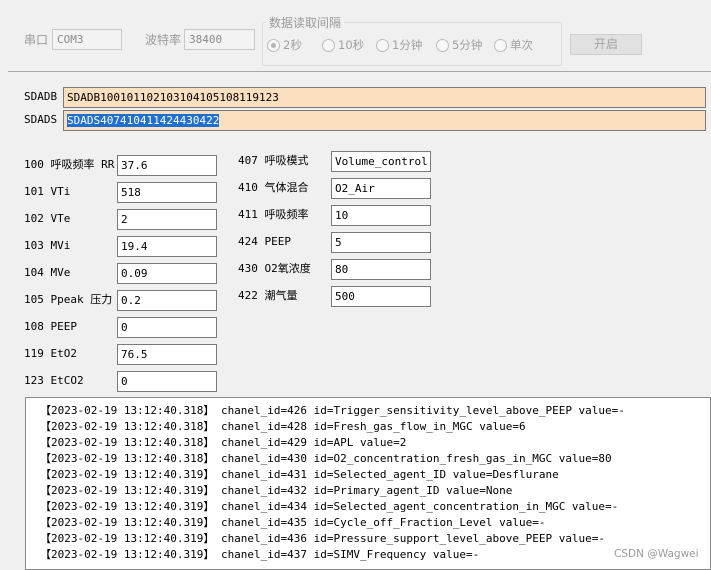 The image size is (711, 570). What do you see at coordinates (163, 40) in the screenshot?
I see `baud-label: 波特率` at bounding box center [163, 40].